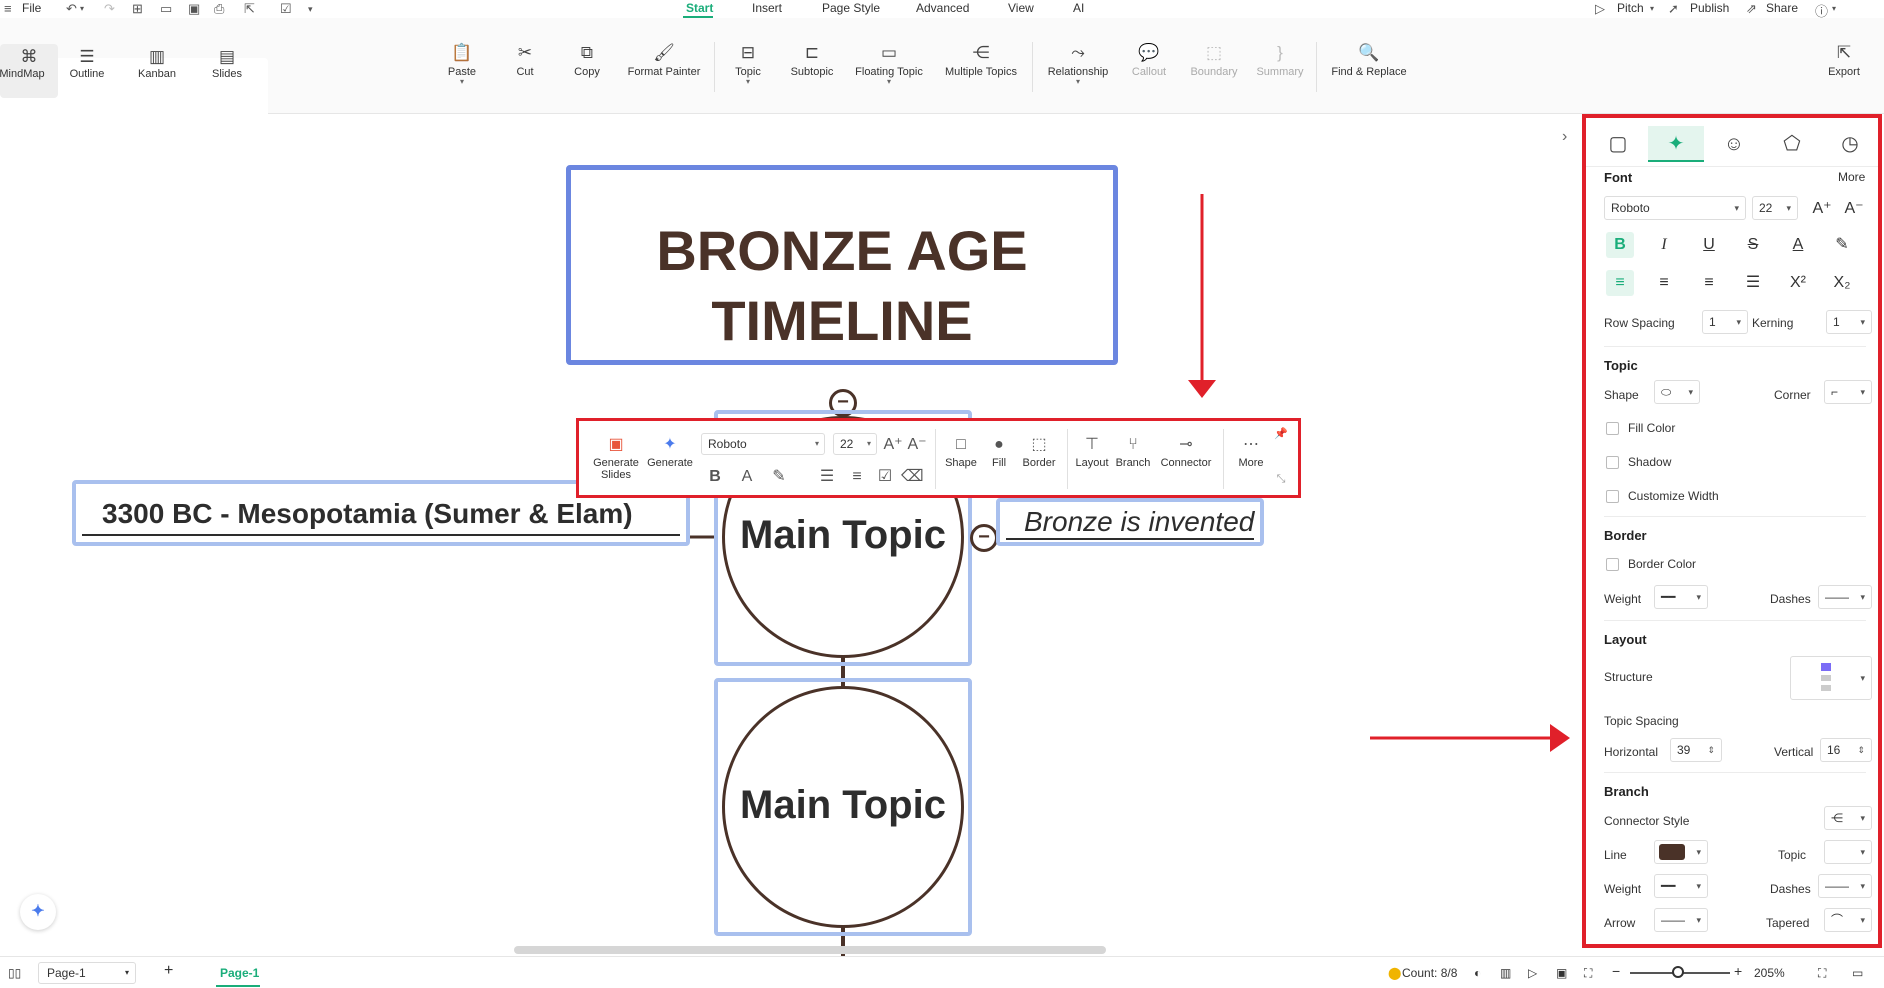  What do you see at coordinates (1505, 973) in the screenshot?
I see `book-view-icon: ▥` at bounding box center [1505, 973].